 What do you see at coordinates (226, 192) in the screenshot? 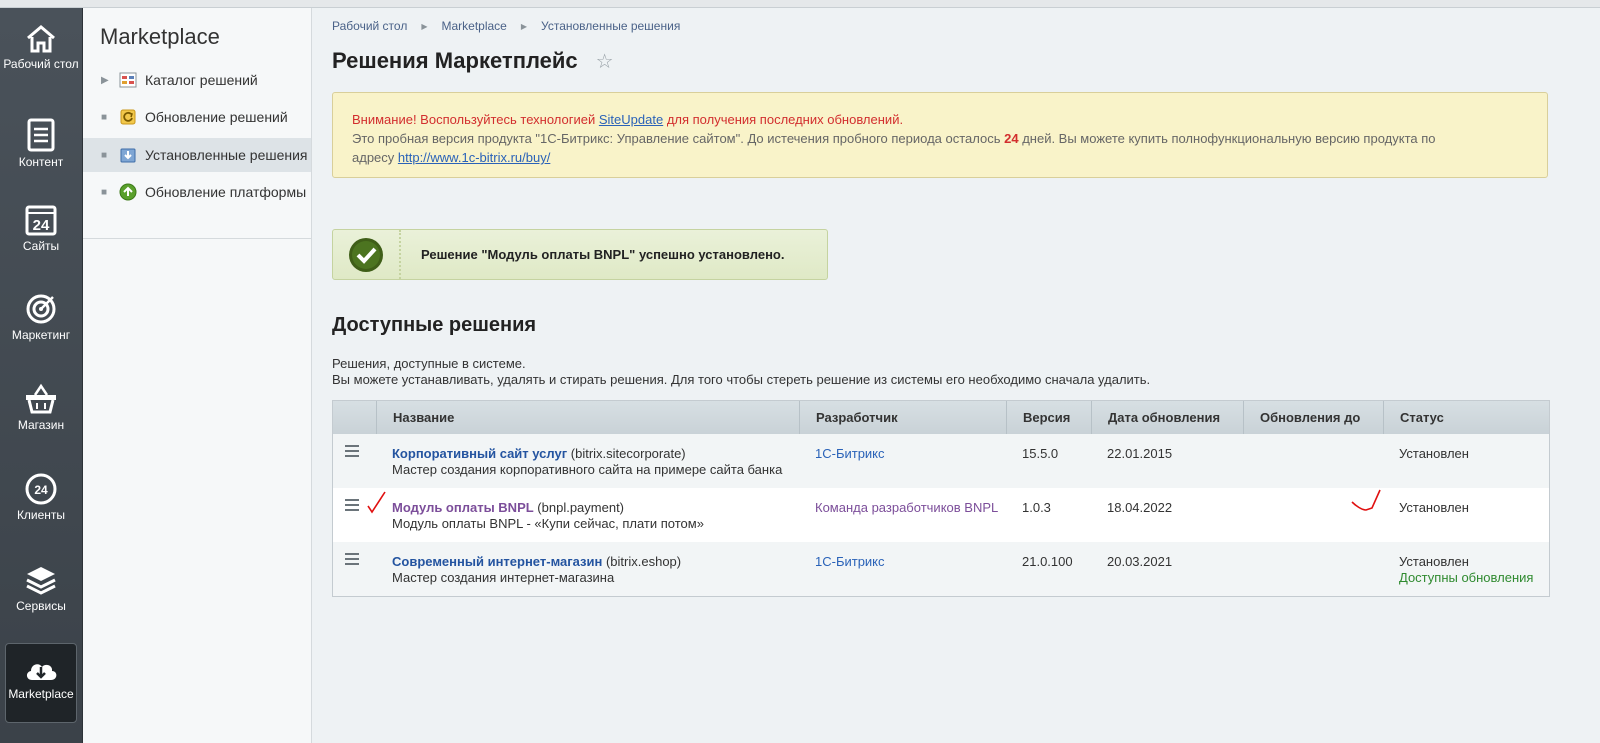
I see `subnav-item-label: Обновление платформы` at bounding box center [226, 192].